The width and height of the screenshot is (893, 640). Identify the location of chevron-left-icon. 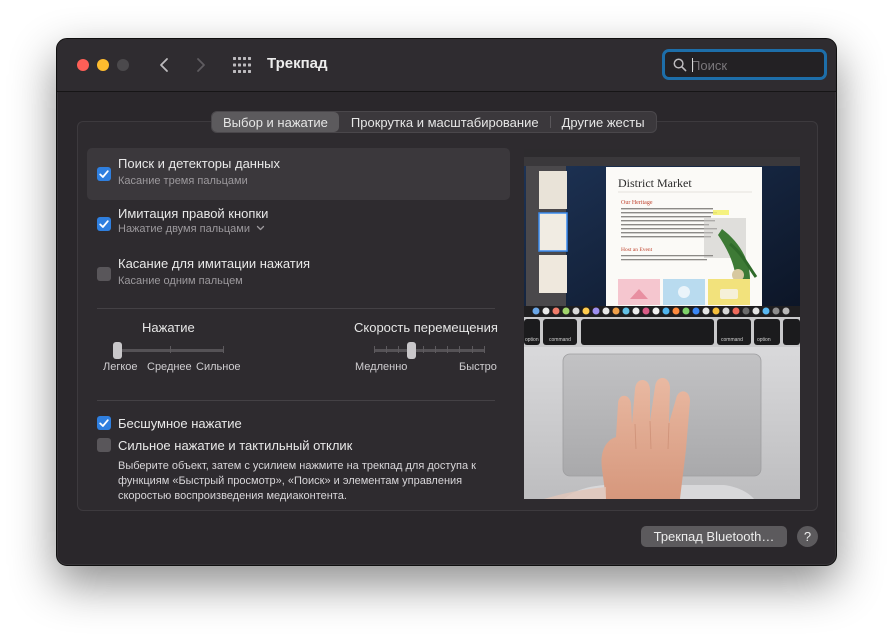
(164, 65).